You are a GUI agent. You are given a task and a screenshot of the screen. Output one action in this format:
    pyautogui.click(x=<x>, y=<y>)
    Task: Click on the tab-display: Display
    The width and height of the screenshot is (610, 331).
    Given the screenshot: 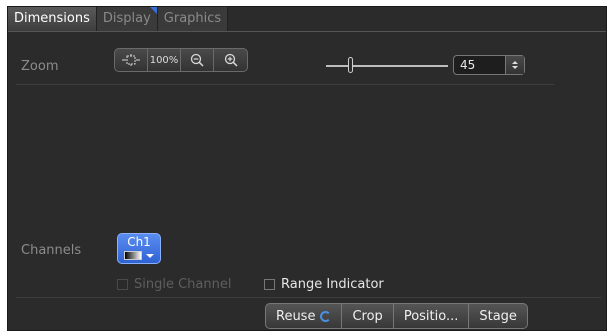 What is the action you would take?
    pyautogui.click(x=127, y=19)
    